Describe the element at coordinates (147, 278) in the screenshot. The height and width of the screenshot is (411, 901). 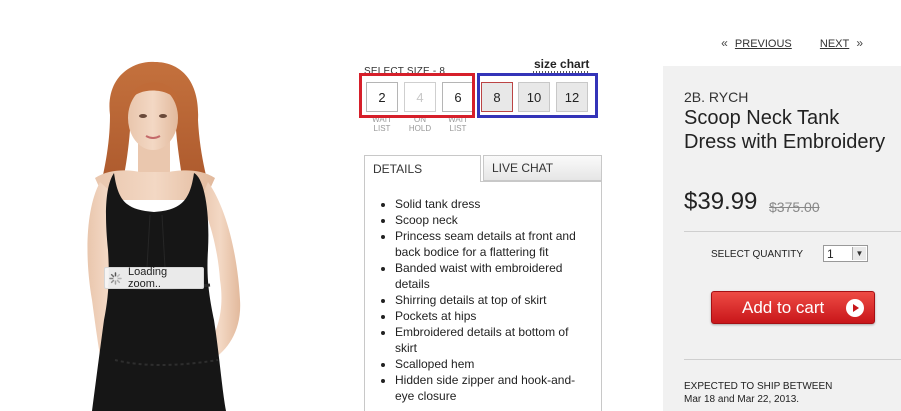
I see `loading-zoom-text: Loading zoom..` at that location.